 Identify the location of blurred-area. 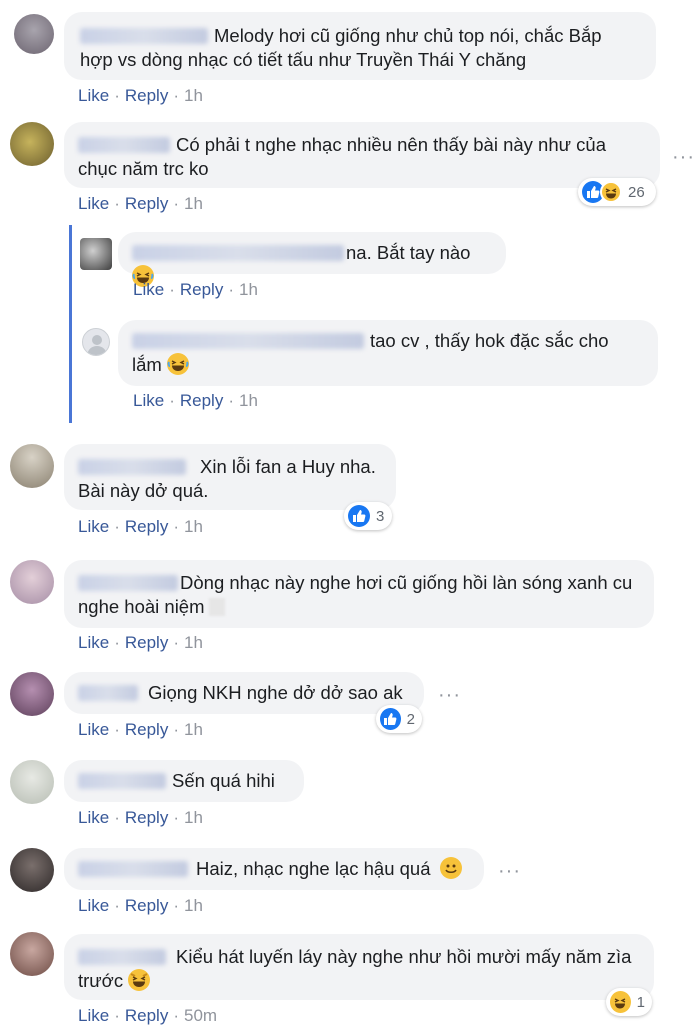
(216, 607).